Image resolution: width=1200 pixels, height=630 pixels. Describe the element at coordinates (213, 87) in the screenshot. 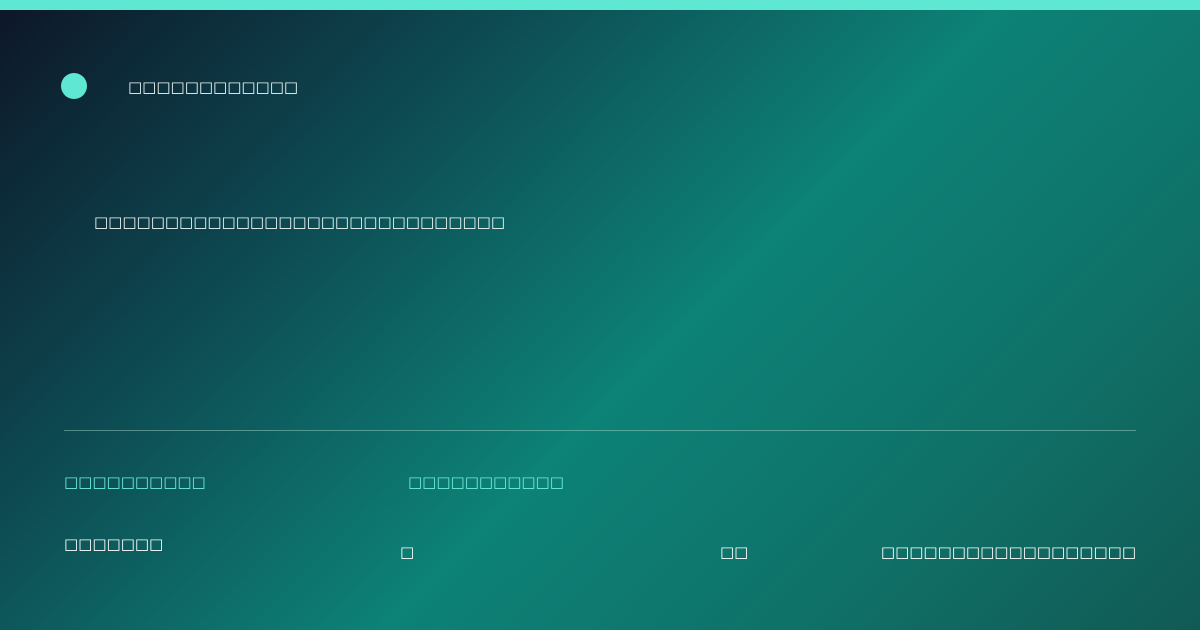

I see `brand-name: □□□□□□□□□□□□` at that location.